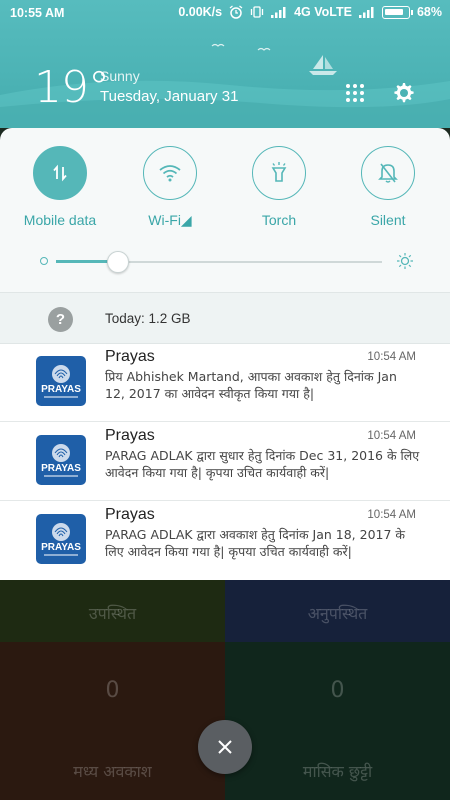  Describe the element at coordinates (112, 613) in the screenshot. I see `present-label: उपस्थित` at that location.